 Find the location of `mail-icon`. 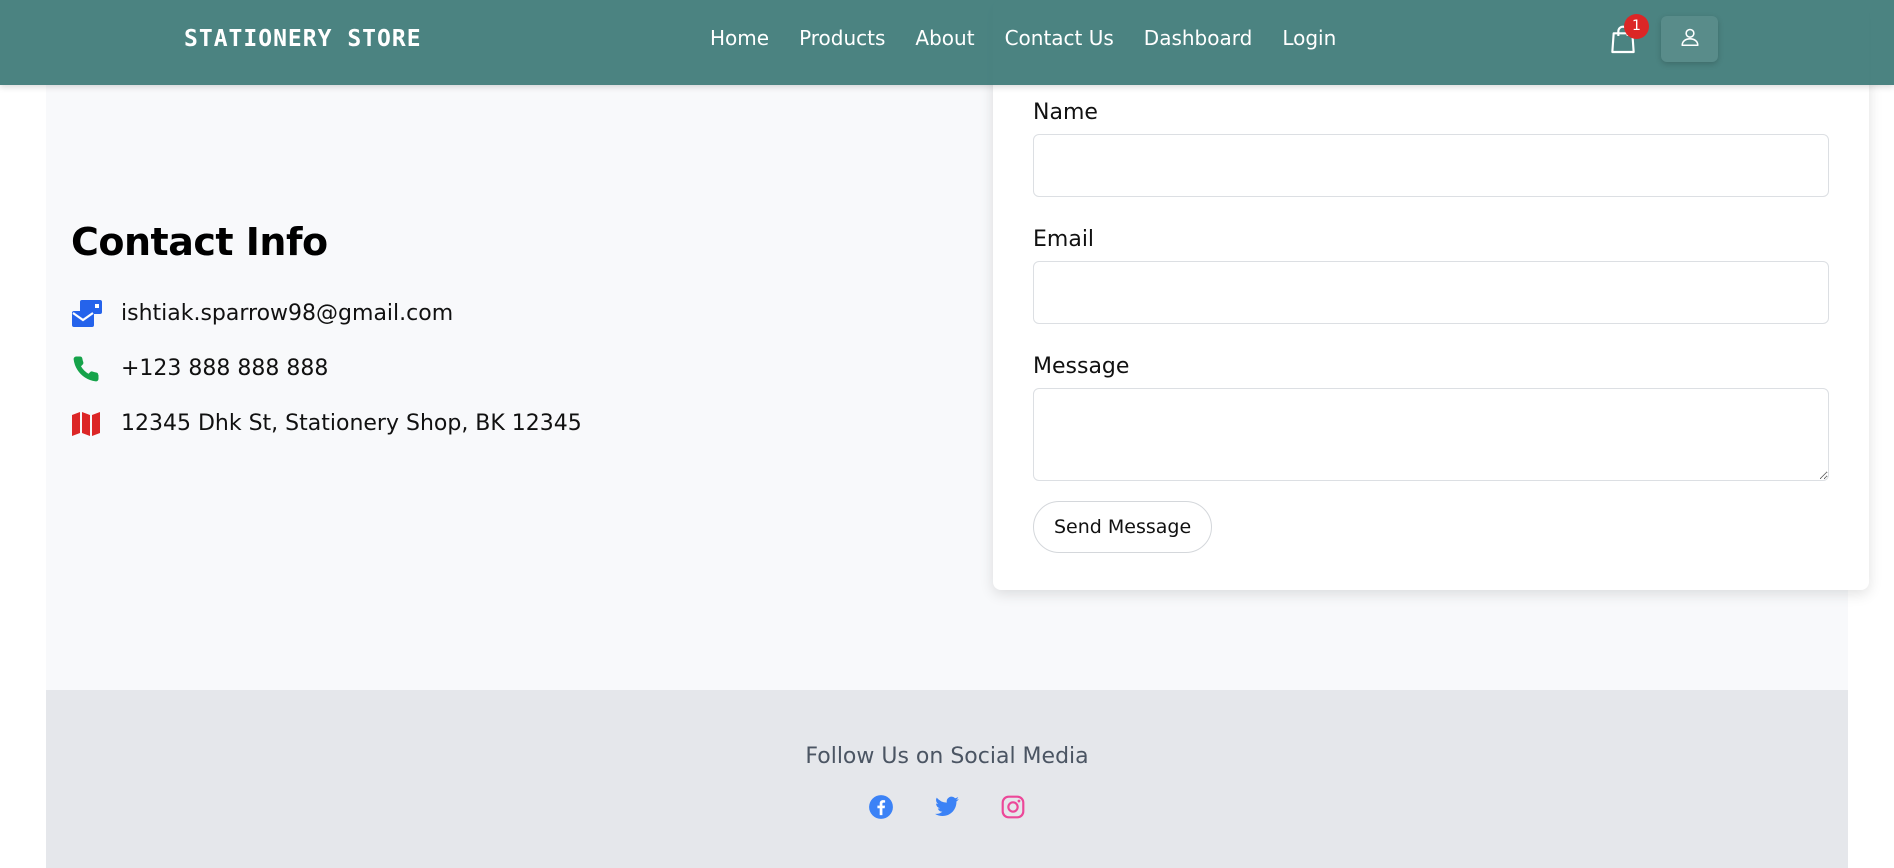

mail-icon is located at coordinates (96, 314).